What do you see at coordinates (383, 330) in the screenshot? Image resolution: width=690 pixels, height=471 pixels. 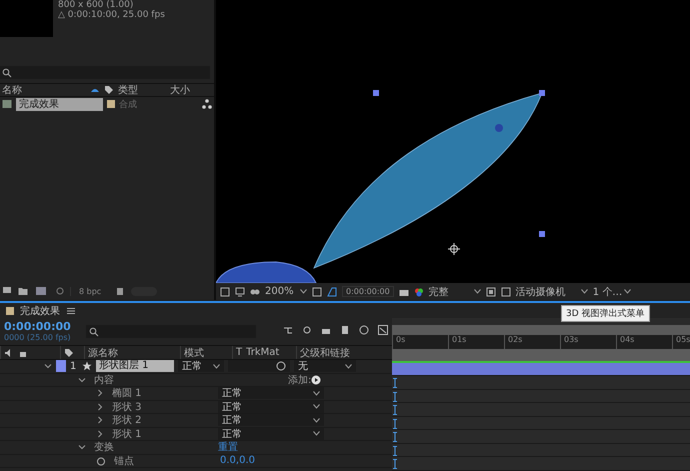 I see `graph-icon` at bounding box center [383, 330].